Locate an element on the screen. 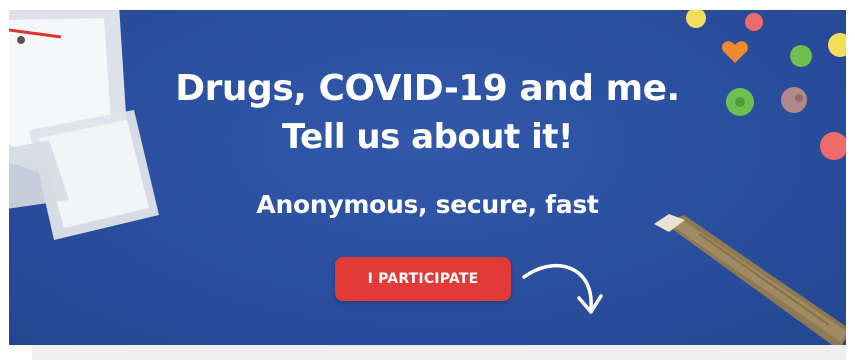  headline-line-2: Tell us about it! is located at coordinates (427, 137).